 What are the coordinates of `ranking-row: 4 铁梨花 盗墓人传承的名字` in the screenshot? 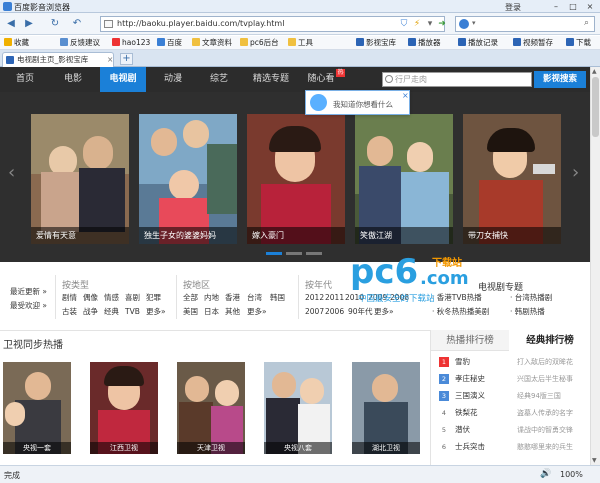 It's located at (514, 413).